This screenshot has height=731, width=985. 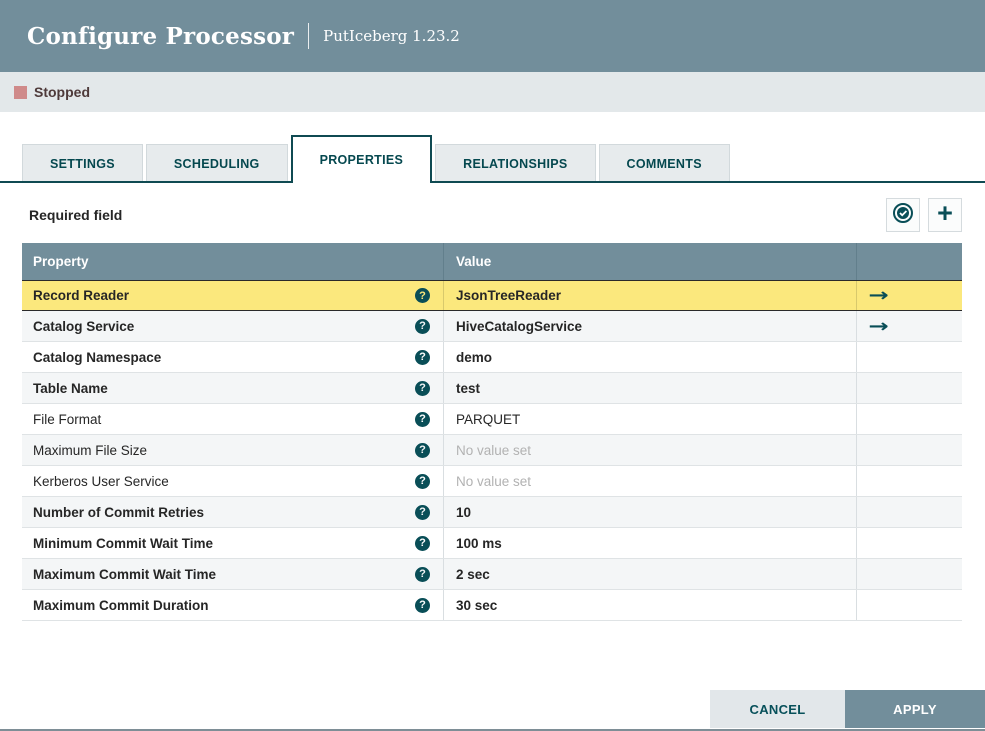 What do you see at coordinates (909, 261) in the screenshot?
I see `column-header-goto` at bounding box center [909, 261].